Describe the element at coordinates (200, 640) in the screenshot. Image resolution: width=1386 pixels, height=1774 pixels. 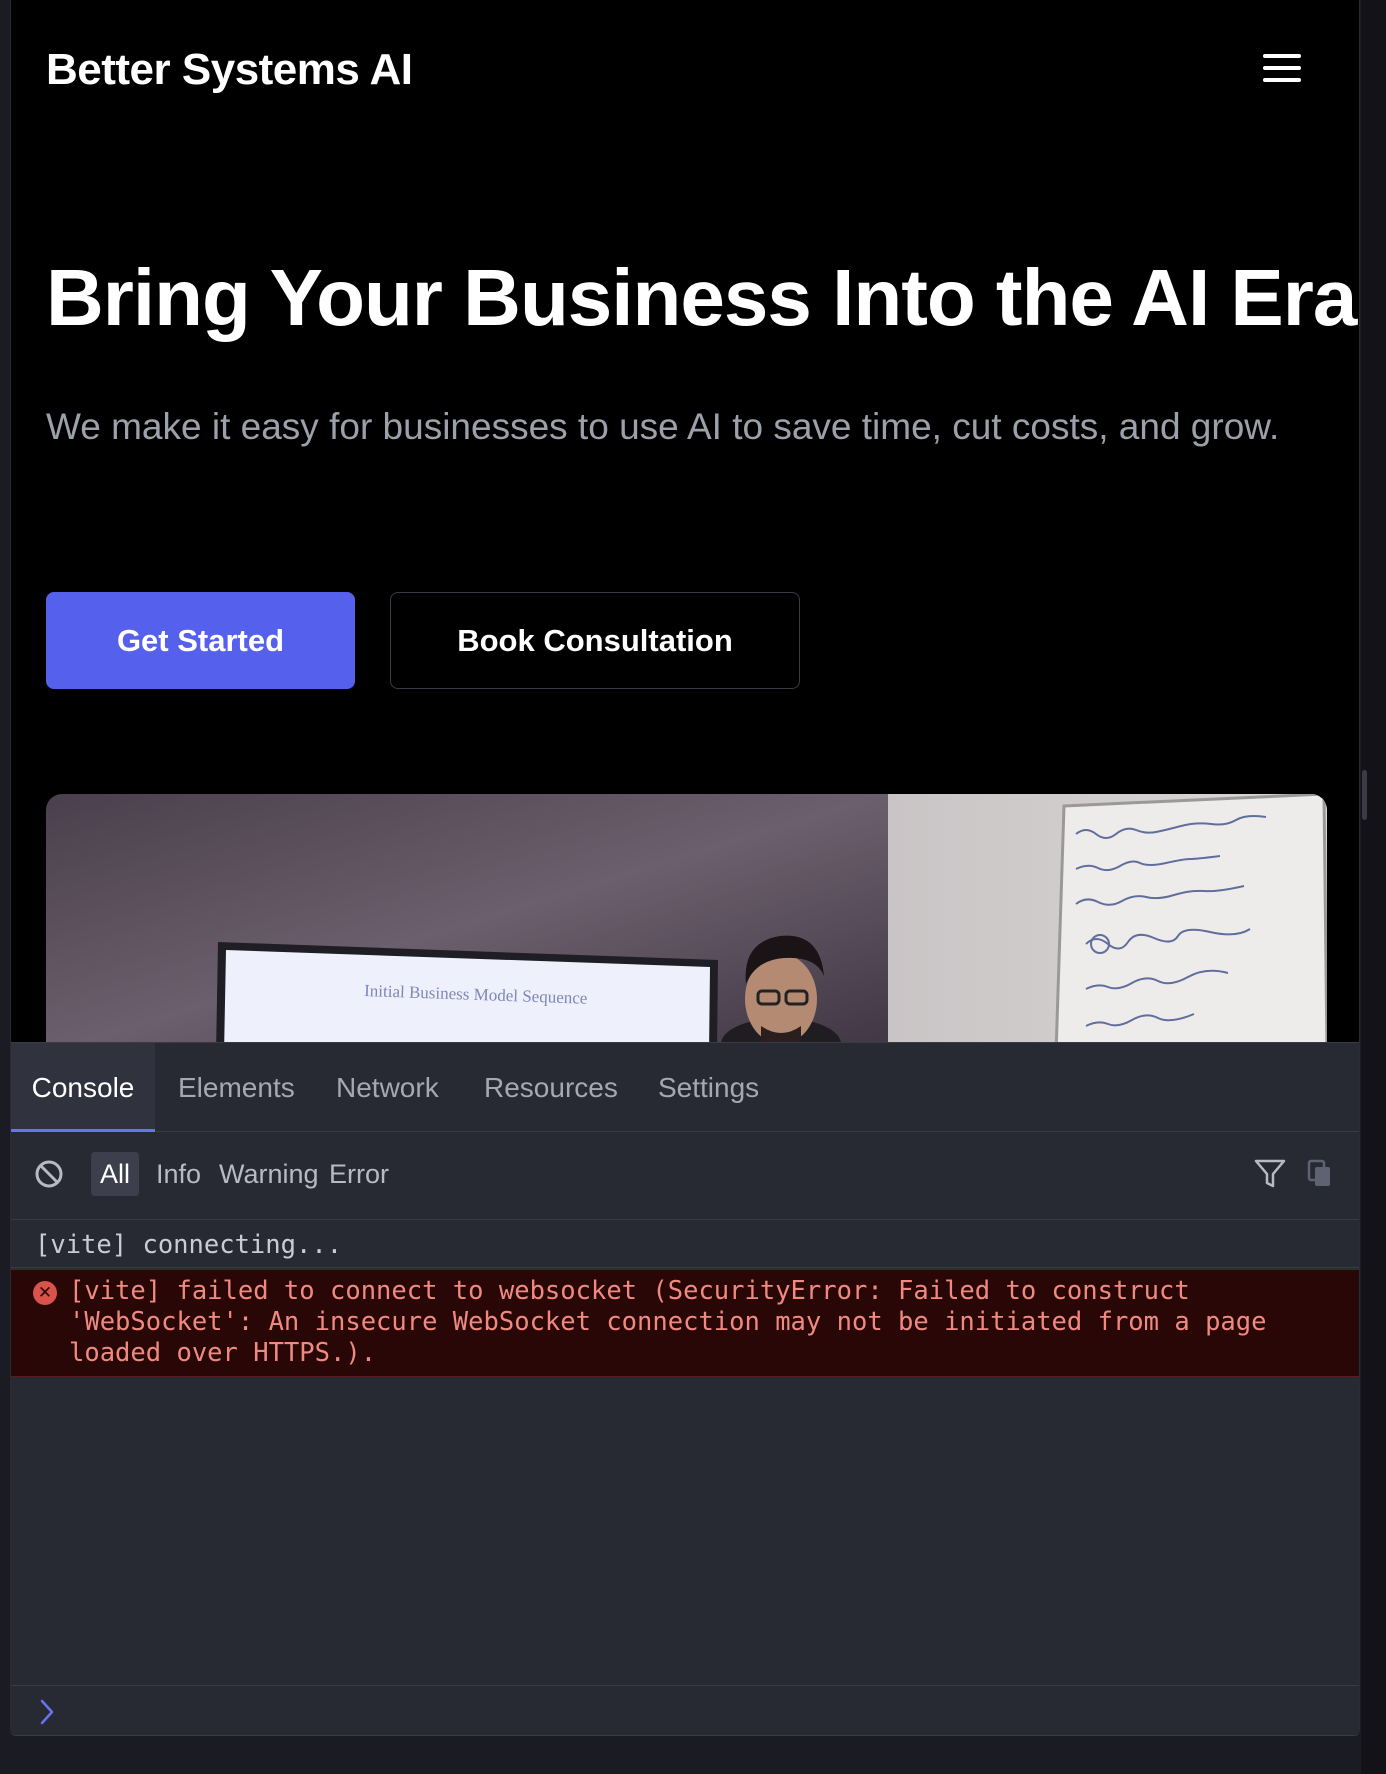
I see `get-started-button: Get Started` at that location.